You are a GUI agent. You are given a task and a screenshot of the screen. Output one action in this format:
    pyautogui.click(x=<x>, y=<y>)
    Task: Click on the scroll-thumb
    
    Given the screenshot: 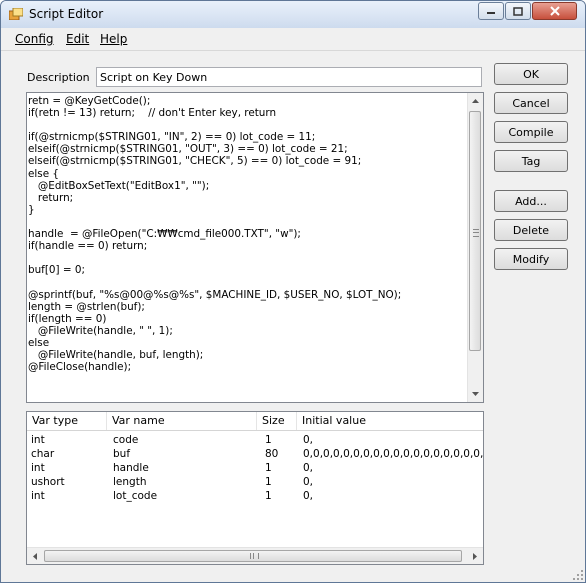 What is the action you would take?
    pyautogui.click(x=475, y=231)
    